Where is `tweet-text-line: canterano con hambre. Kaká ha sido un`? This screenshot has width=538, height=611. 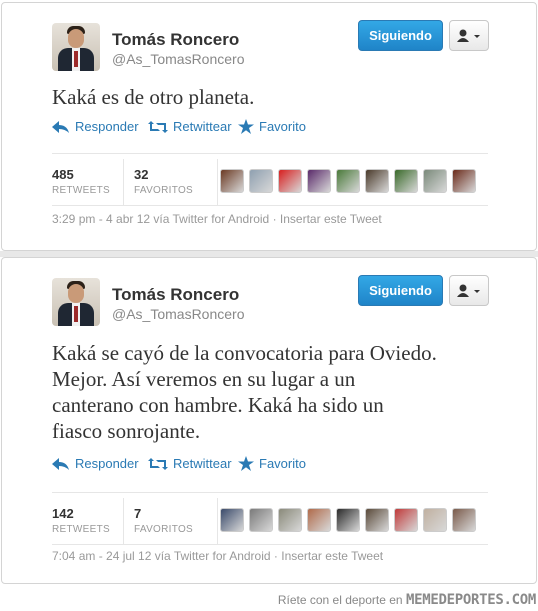 tweet-text-line: canterano con hambre. Kaká ha sido un is located at coordinates (218, 405).